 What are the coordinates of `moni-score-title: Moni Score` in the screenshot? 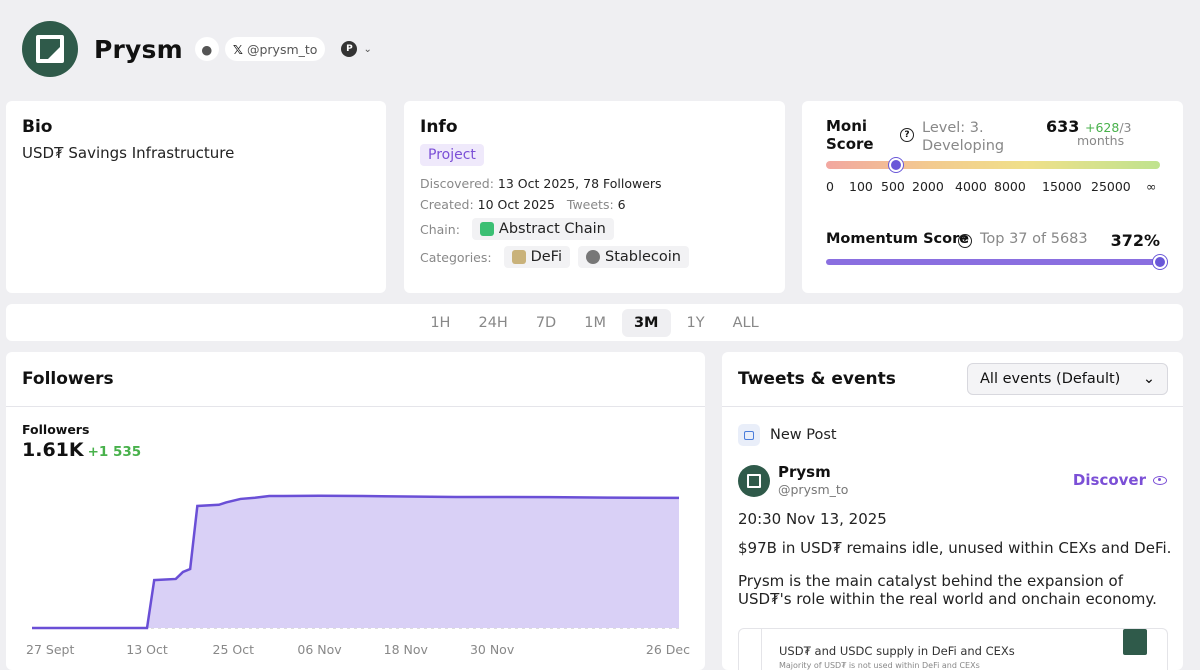 It's located at (850, 135).